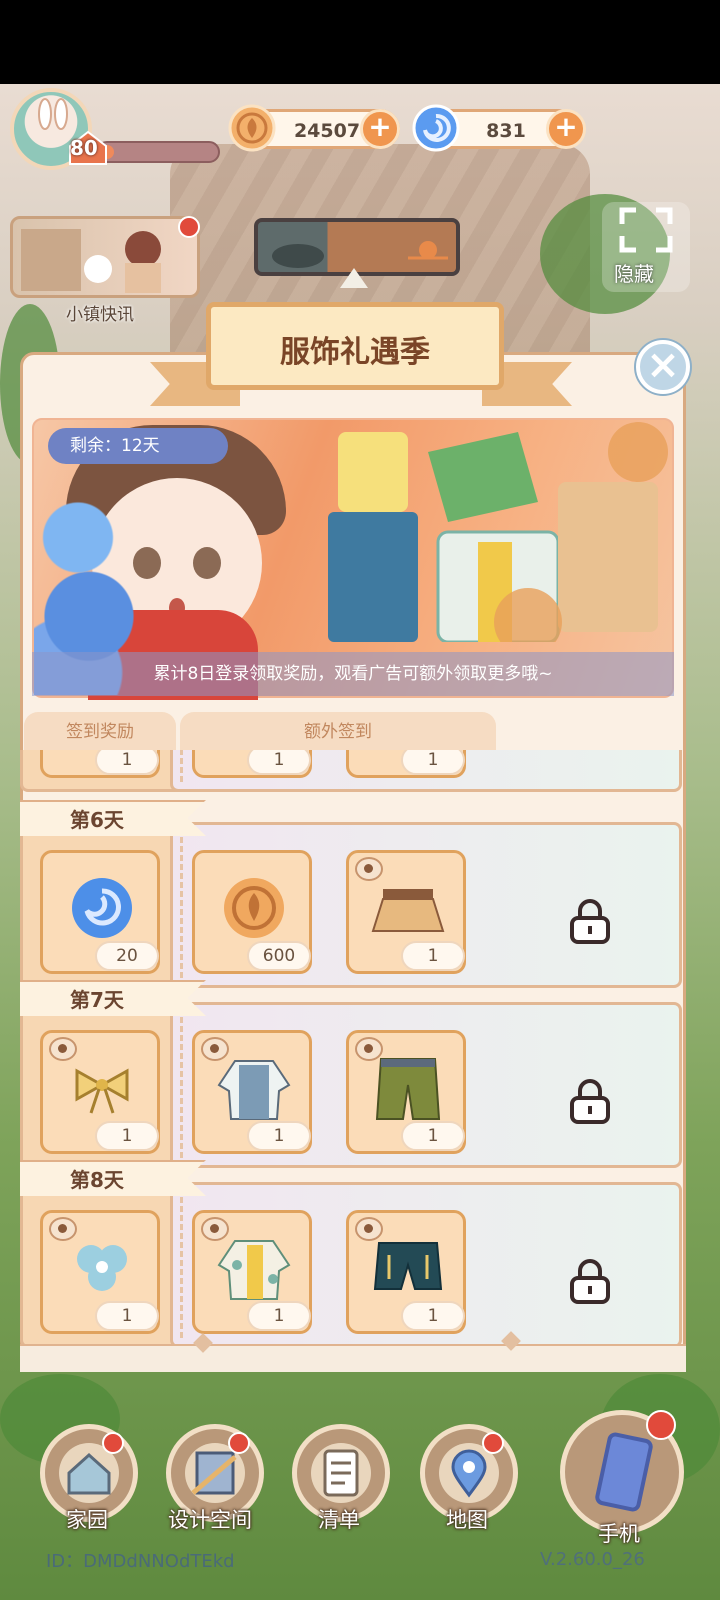  What do you see at coordinates (360, 254) in the screenshot?
I see `weather-cloud-sun-icon` at bounding box center [360, 254].